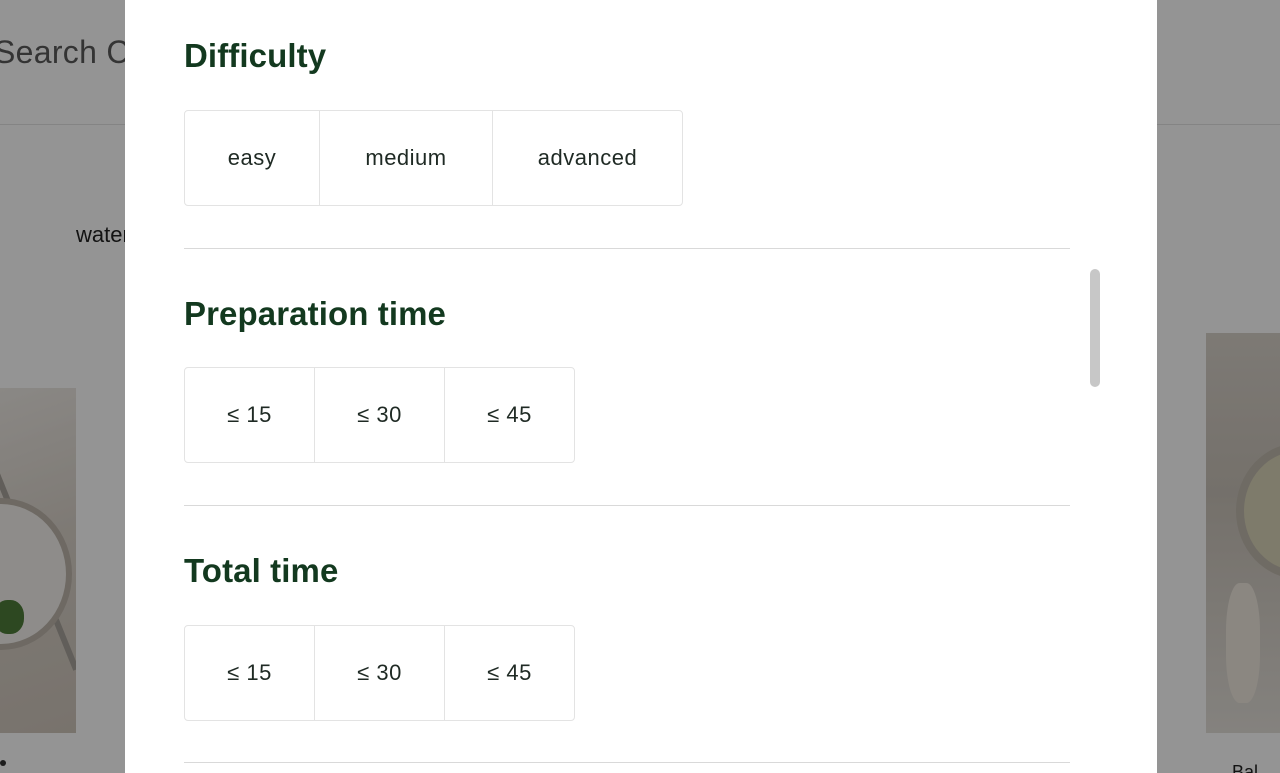 Image resolution: width=1280 pixels, height=773 pixels. Describe the element at coordinates (509, 415) in the screenshot. I see `preparation-time-option-45: ≤ 45` at that location.